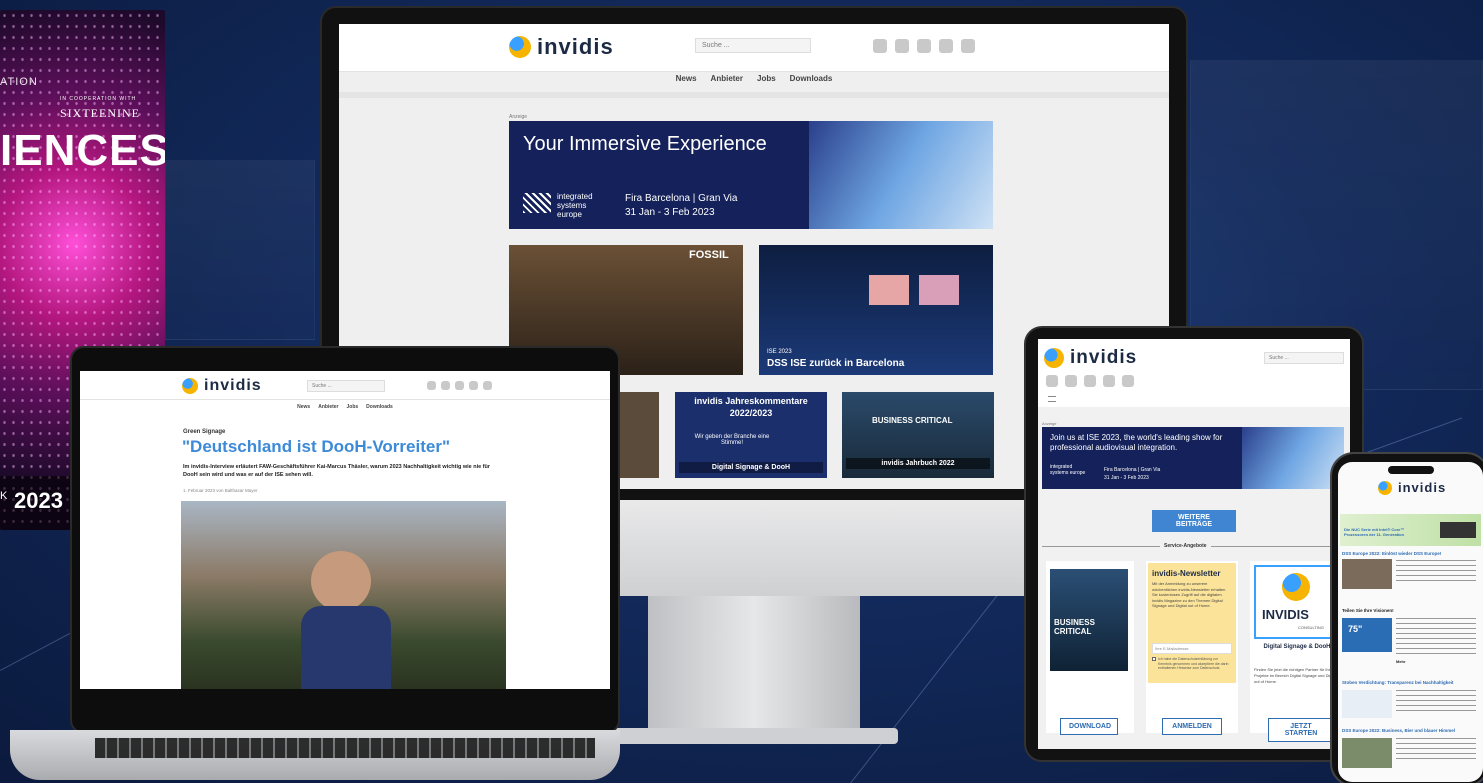 This screenshot has height=783, width=1483. What do you see at coordinates (876, 310) in the screenshot?
I see `news-card-dss-ise: ISE 2023 DSS ISE zurück in Barcelona` at bounding box center [876, 310].